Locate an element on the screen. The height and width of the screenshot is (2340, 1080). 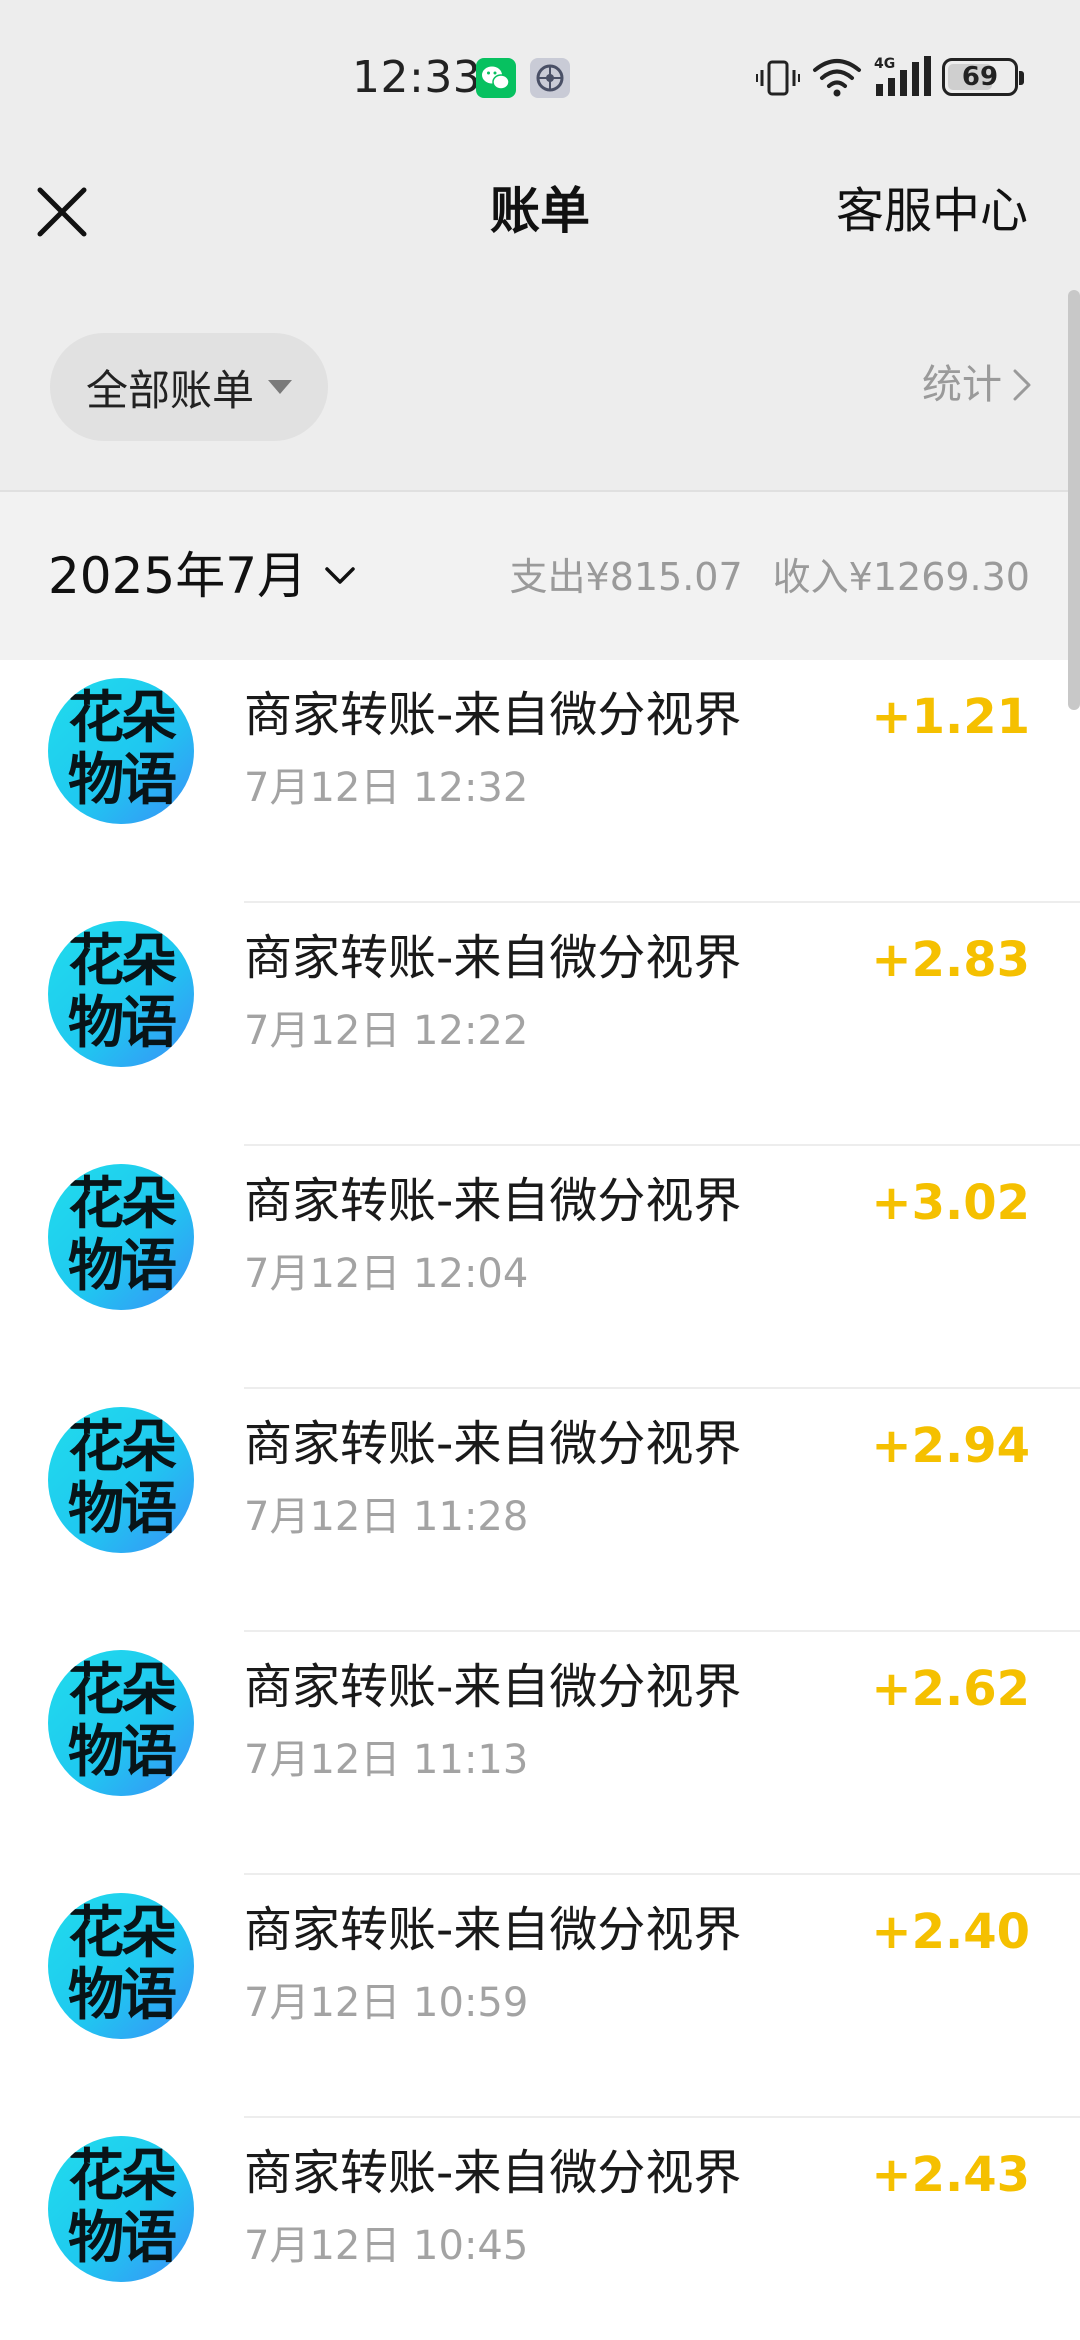
transaction-row: 花朵 物语 商家转账-来自微分视界 7月12日 12:22 +2.83 is located at coordinates (540, 1024).